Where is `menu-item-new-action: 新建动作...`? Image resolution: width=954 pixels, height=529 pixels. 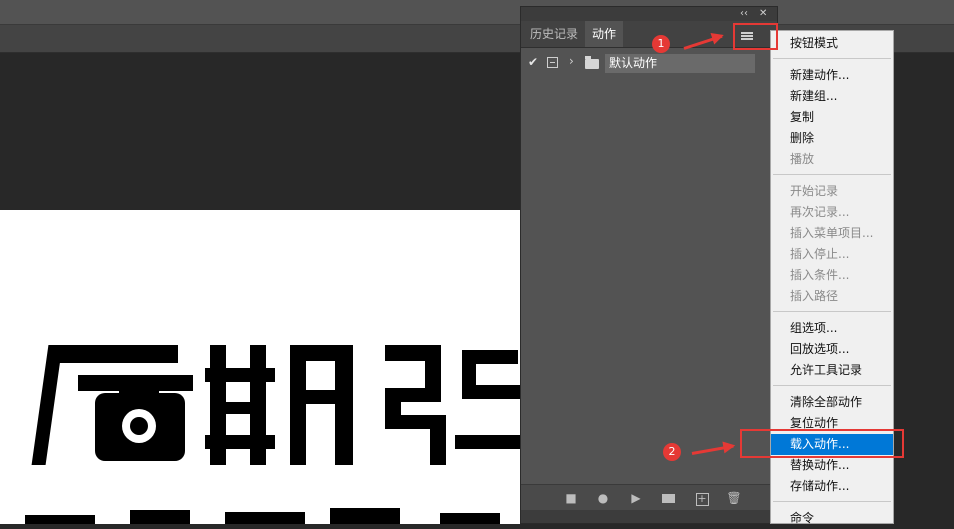
menu-item-new-action: 新建动作... is located at coordinates (832, 75).